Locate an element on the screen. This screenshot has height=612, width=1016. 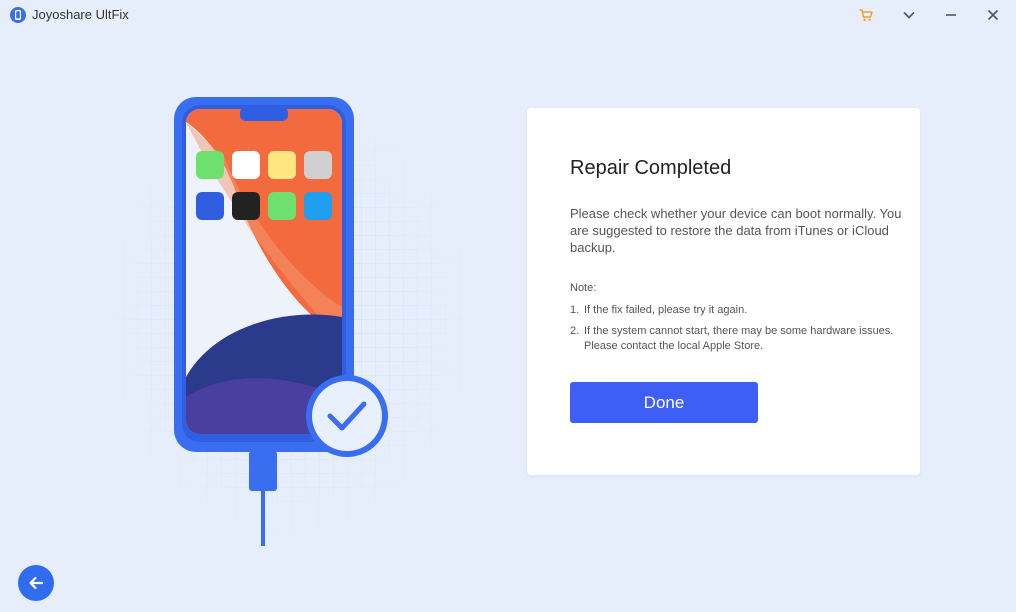
app-title: Joyoshare UltFix is located at coordinates (80, 14).